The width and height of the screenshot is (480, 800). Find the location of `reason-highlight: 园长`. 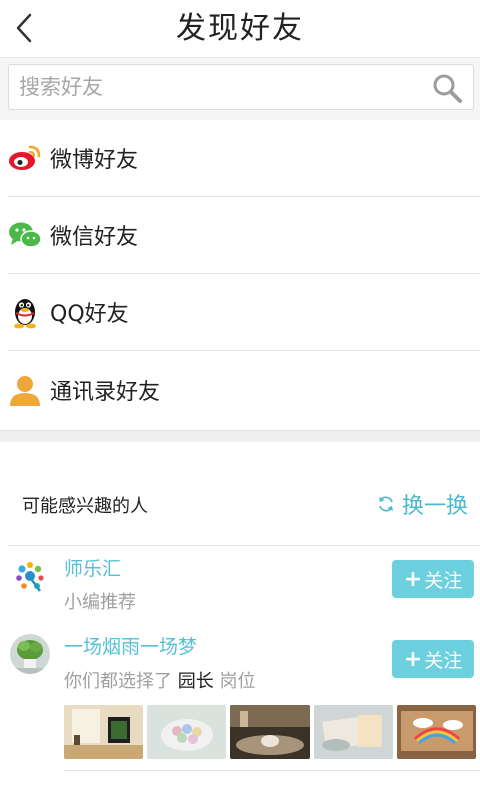

reason-highlight: 园长 is located at coordinates (195, 681).